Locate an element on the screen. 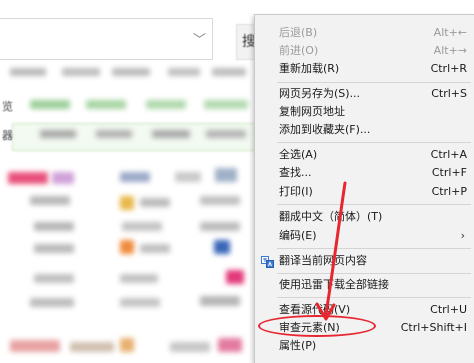 This screenshot has height=363, width=474. menu-item-label: 打印(I) is located at coordinates (296, 191).